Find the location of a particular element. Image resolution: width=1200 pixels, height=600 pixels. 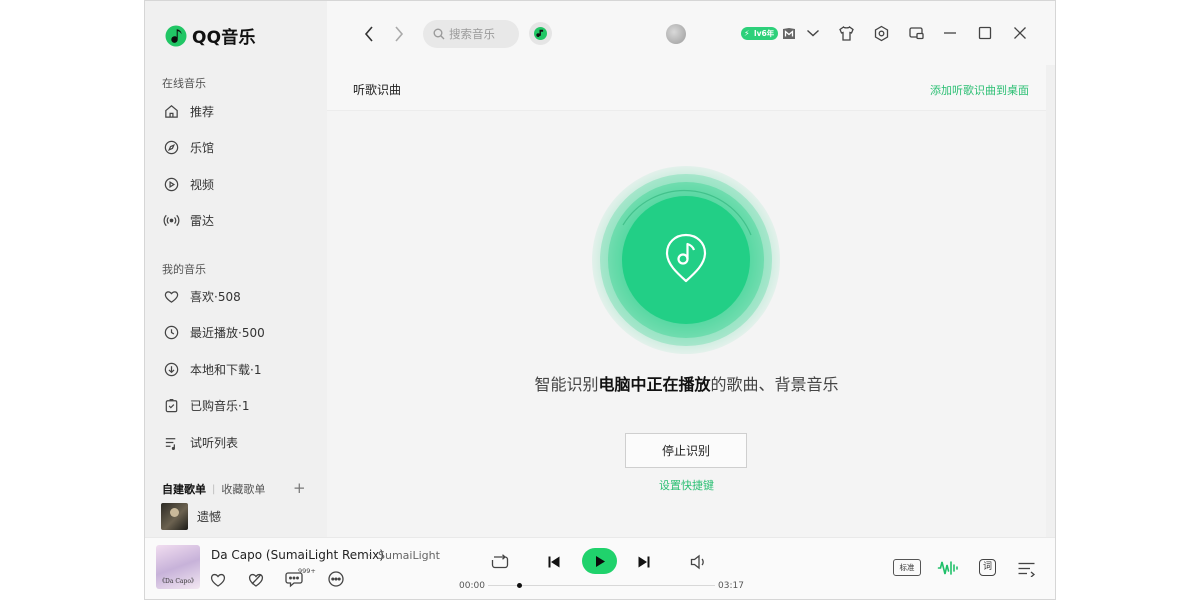

stop-recognition-button: 停止识别 is located at coordinates (686, 450).